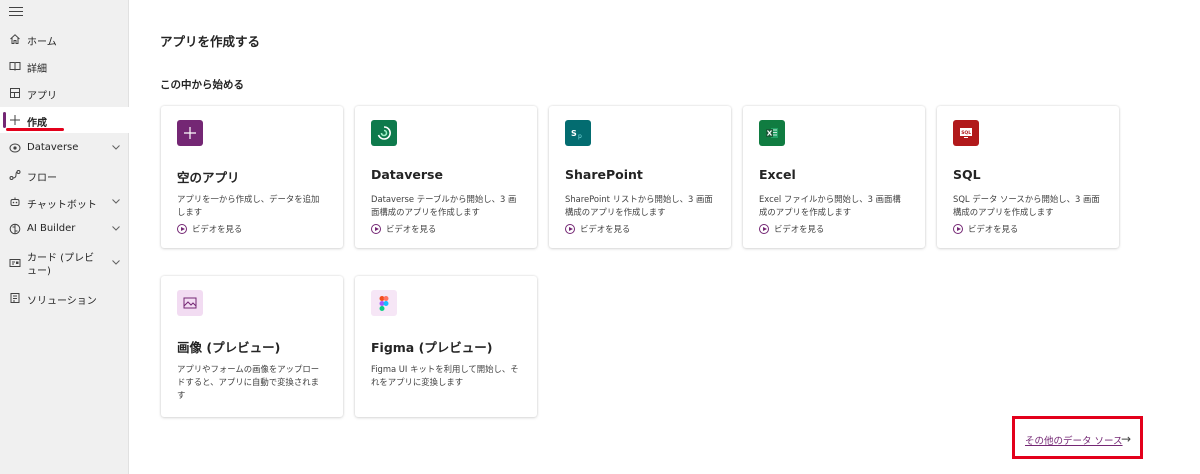  I want to click on card-title: SQL, so click(967, 174).